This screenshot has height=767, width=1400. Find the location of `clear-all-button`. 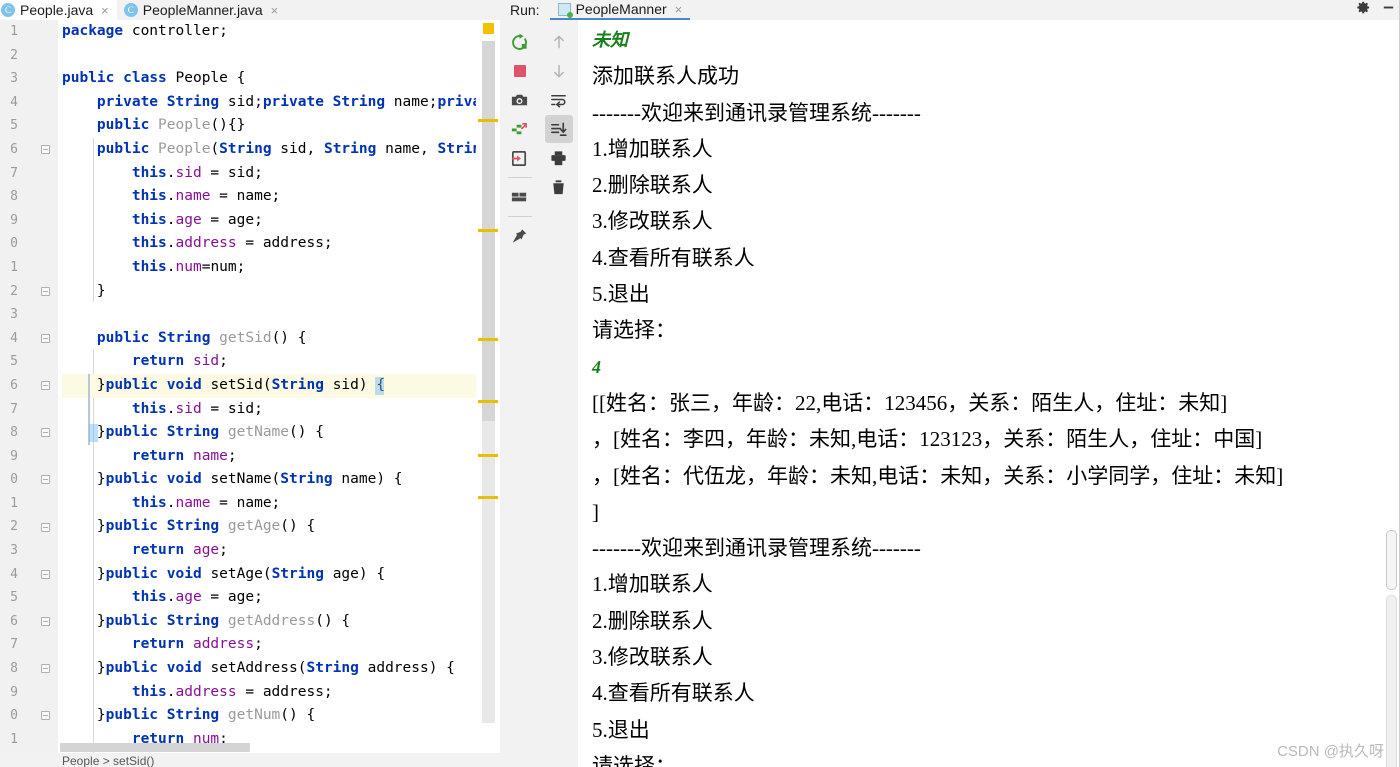

clear-all-button is located at coordinates (559, 187).